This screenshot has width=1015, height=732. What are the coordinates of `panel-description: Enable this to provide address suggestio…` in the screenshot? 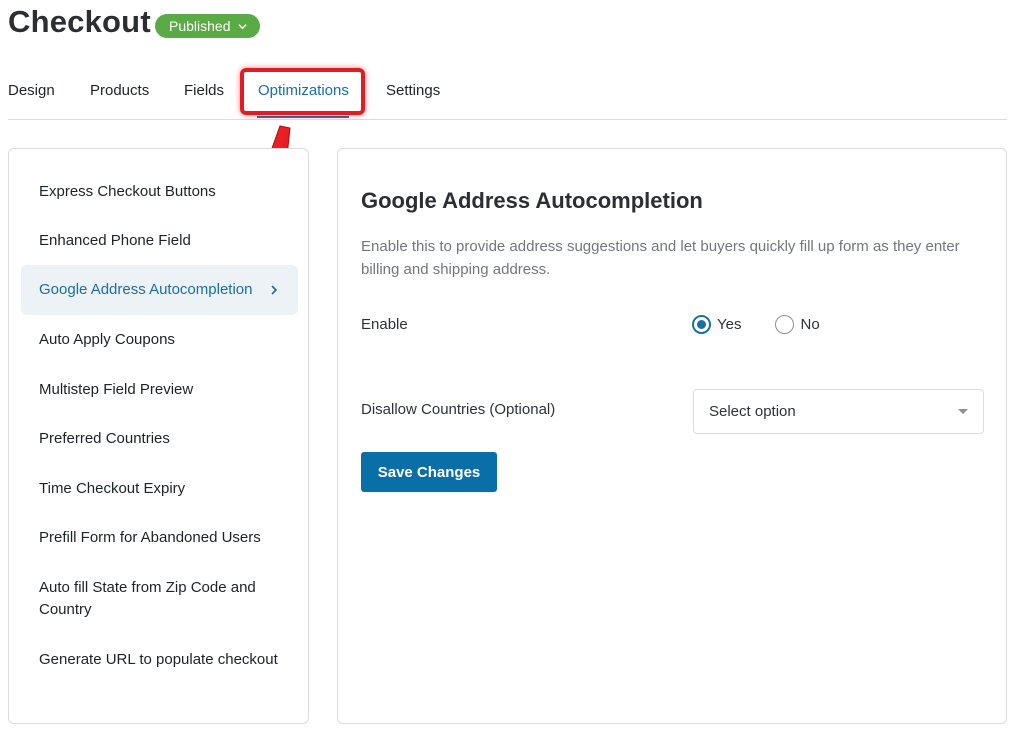 It's located at (660, 258).